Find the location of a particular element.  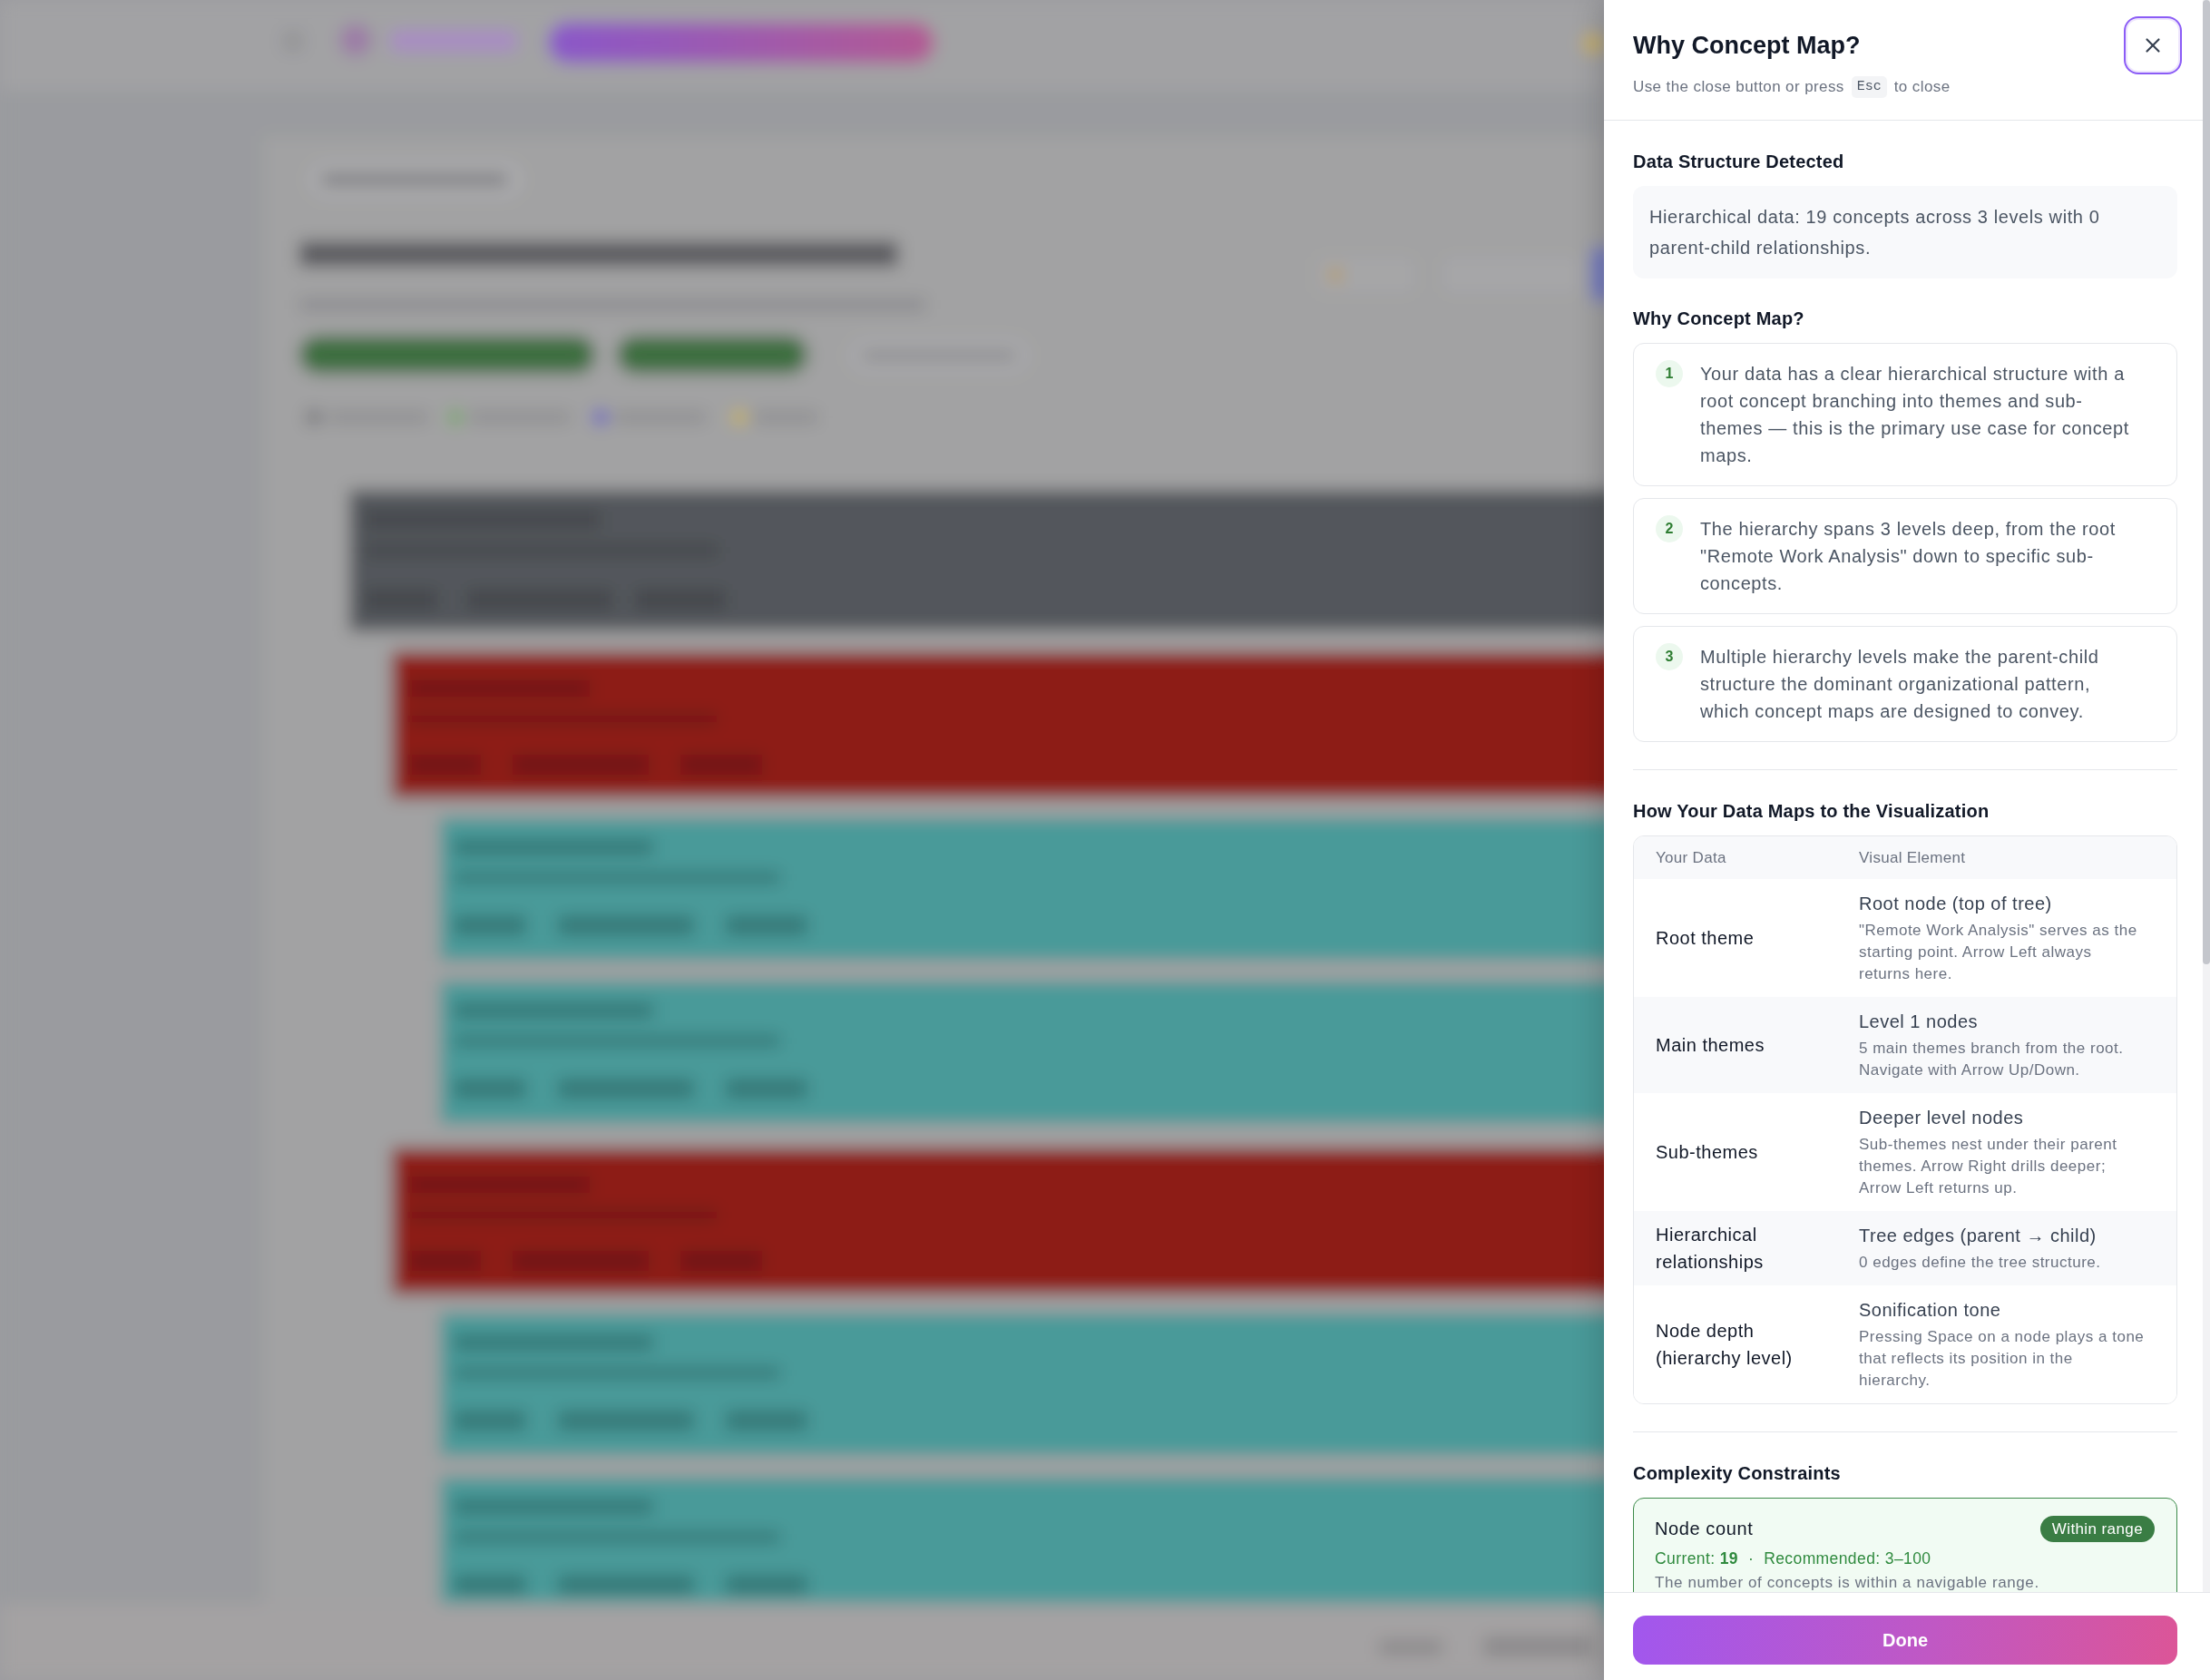

reason-text: Your data has a clear hierarchical structure with a root concept branching into themes and sub-themes — this is the primary use case for concept maps. is located at coordinates (1915, 415).